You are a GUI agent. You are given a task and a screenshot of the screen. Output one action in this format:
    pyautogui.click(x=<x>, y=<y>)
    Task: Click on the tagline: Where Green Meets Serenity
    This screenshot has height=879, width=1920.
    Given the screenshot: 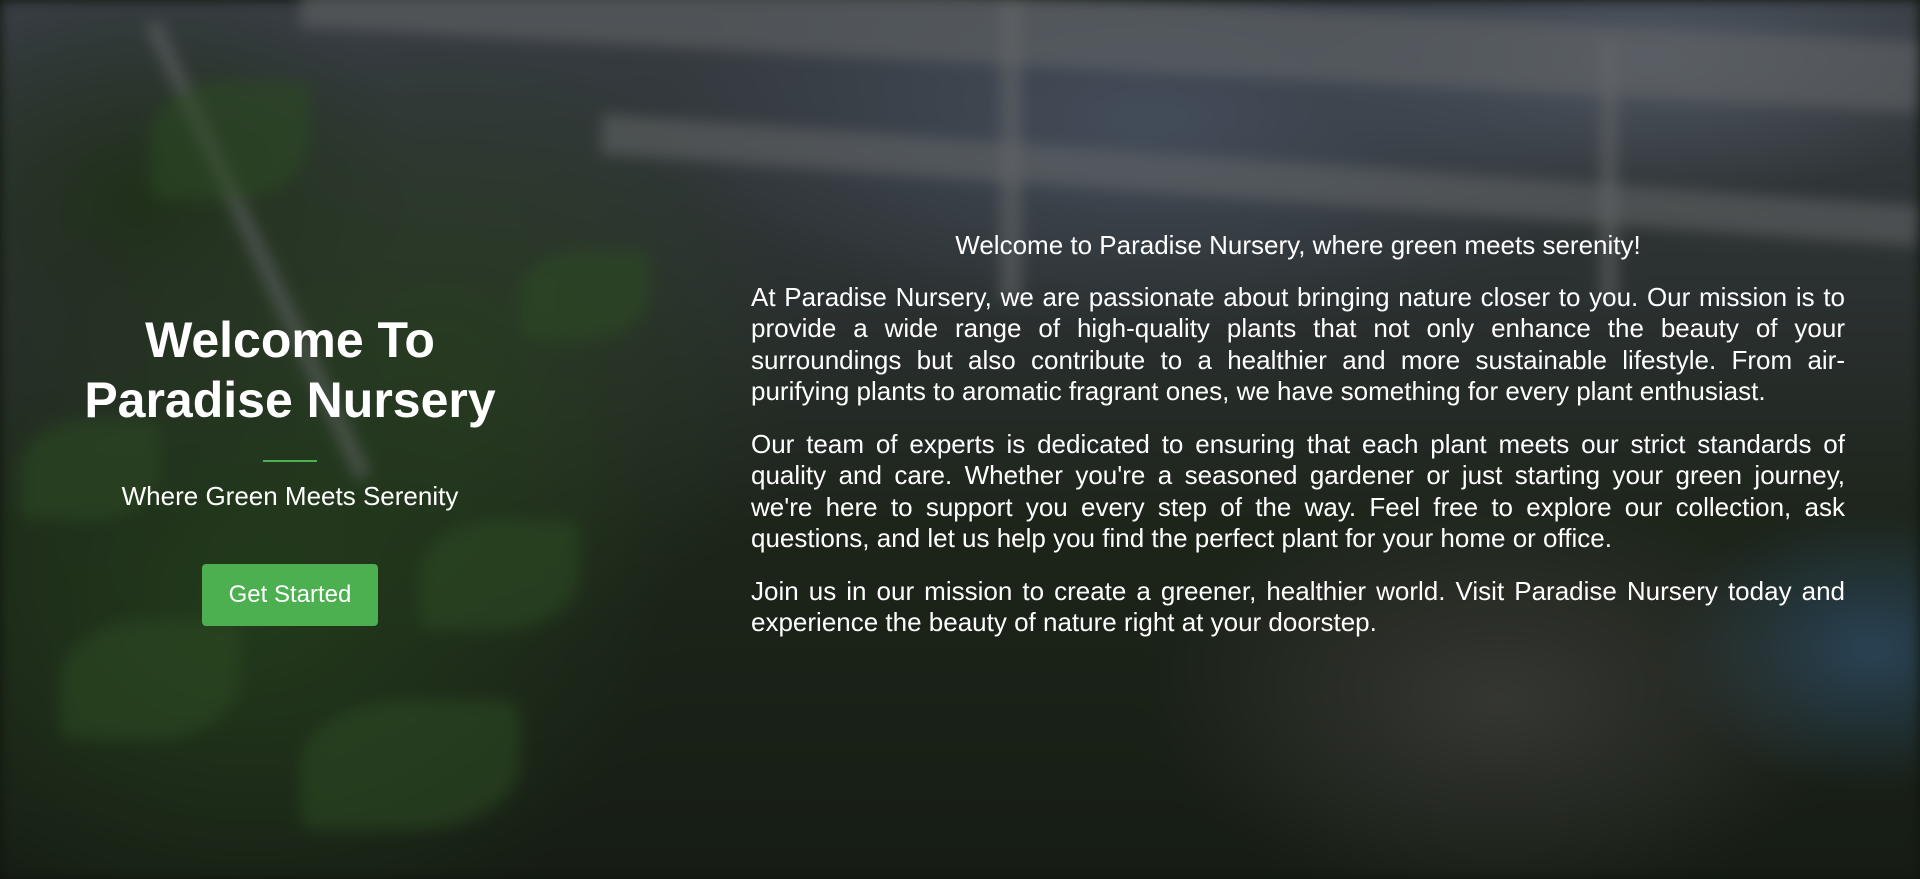 What is the action you would take?
    pyautogui.click(x=290, y=496)
    